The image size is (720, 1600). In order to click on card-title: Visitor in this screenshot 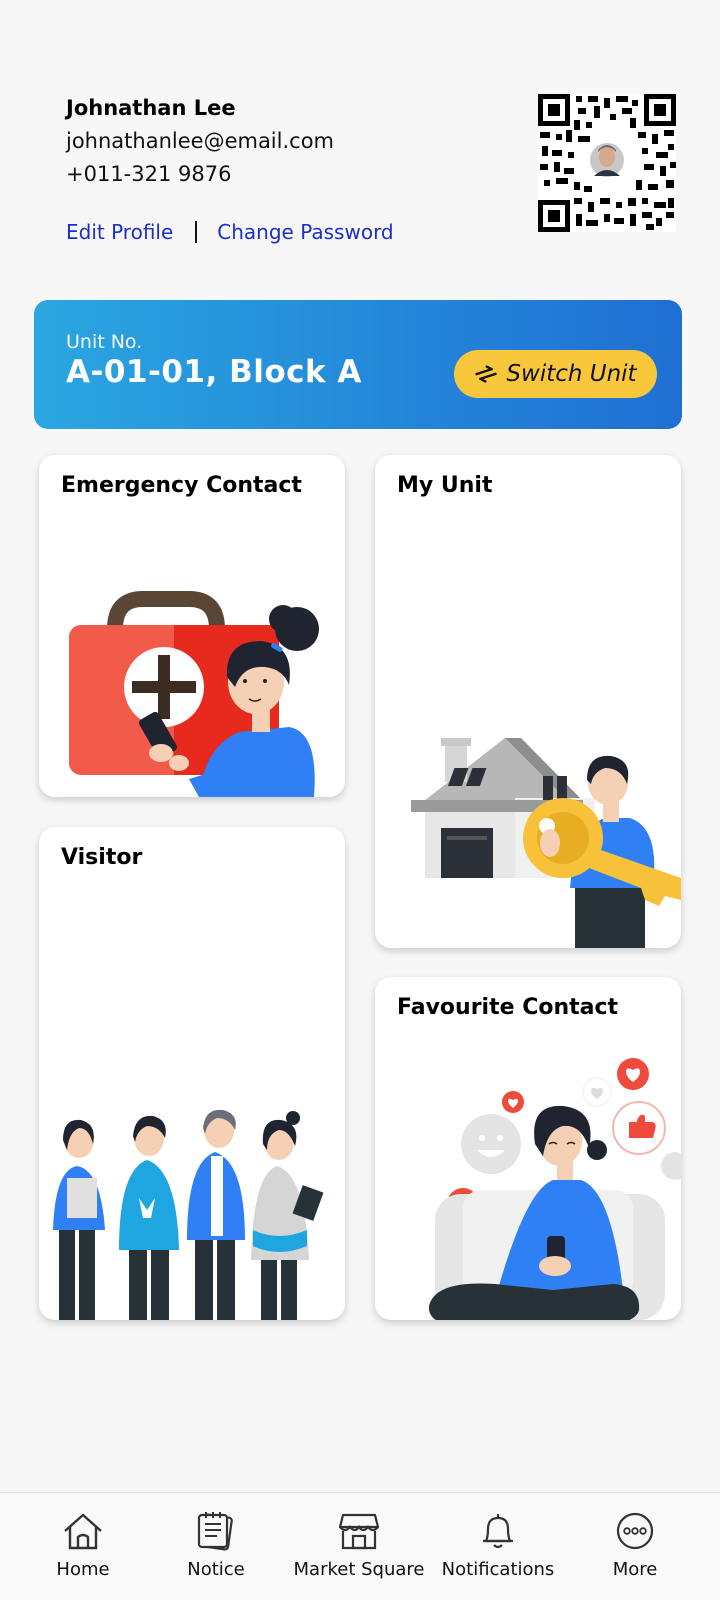, I will do `click(102, 857)`.